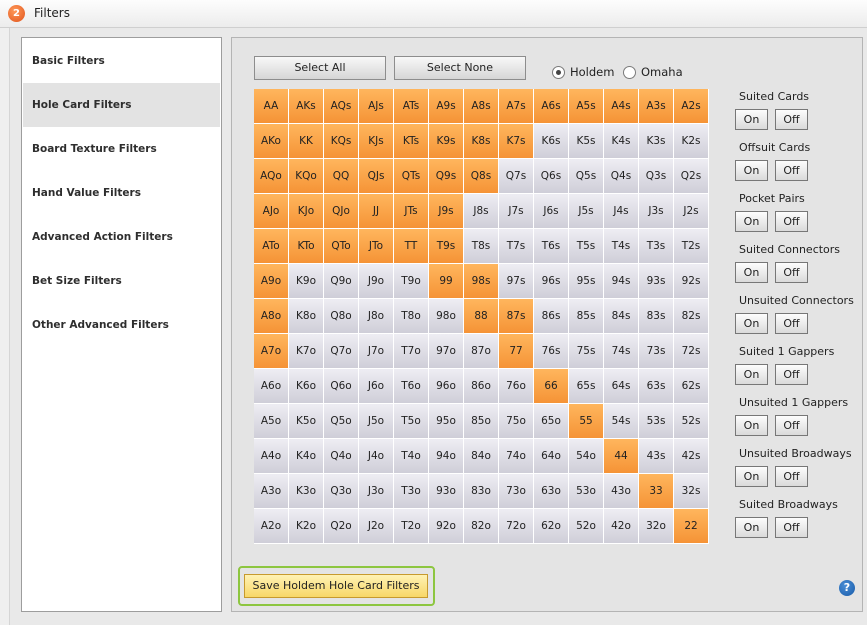 The image size is (867, 625). What do you see at coordinates (621, 421) in the screenshot?
I see `hand-cell: 54s` at bounding box center [621, 421].